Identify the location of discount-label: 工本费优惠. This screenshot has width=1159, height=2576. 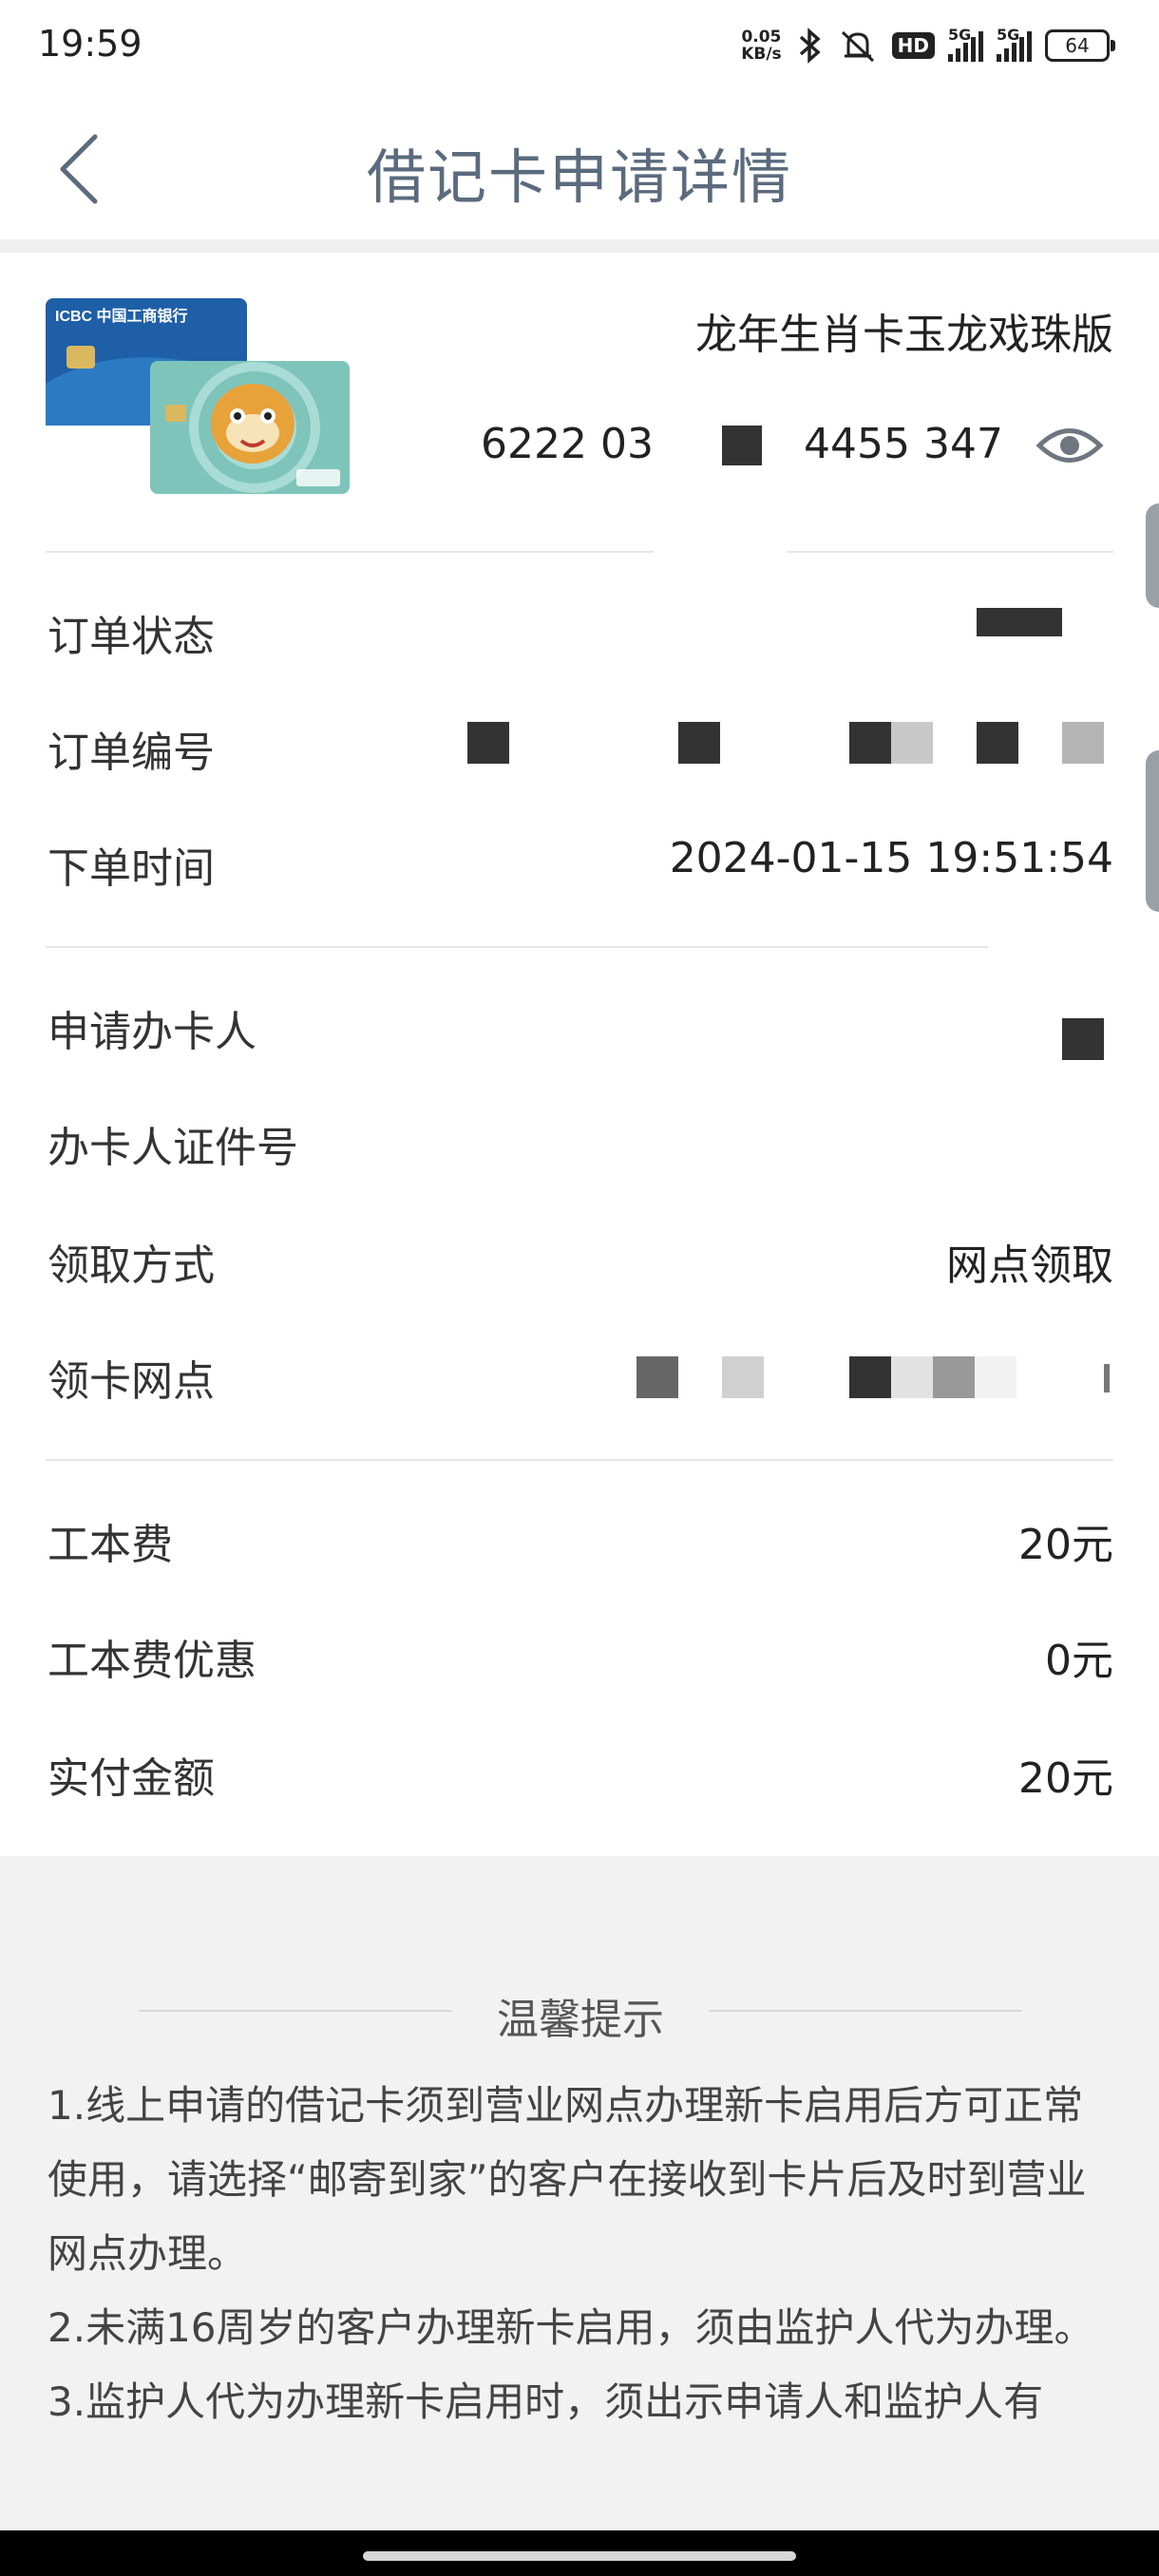
(152, 1661).